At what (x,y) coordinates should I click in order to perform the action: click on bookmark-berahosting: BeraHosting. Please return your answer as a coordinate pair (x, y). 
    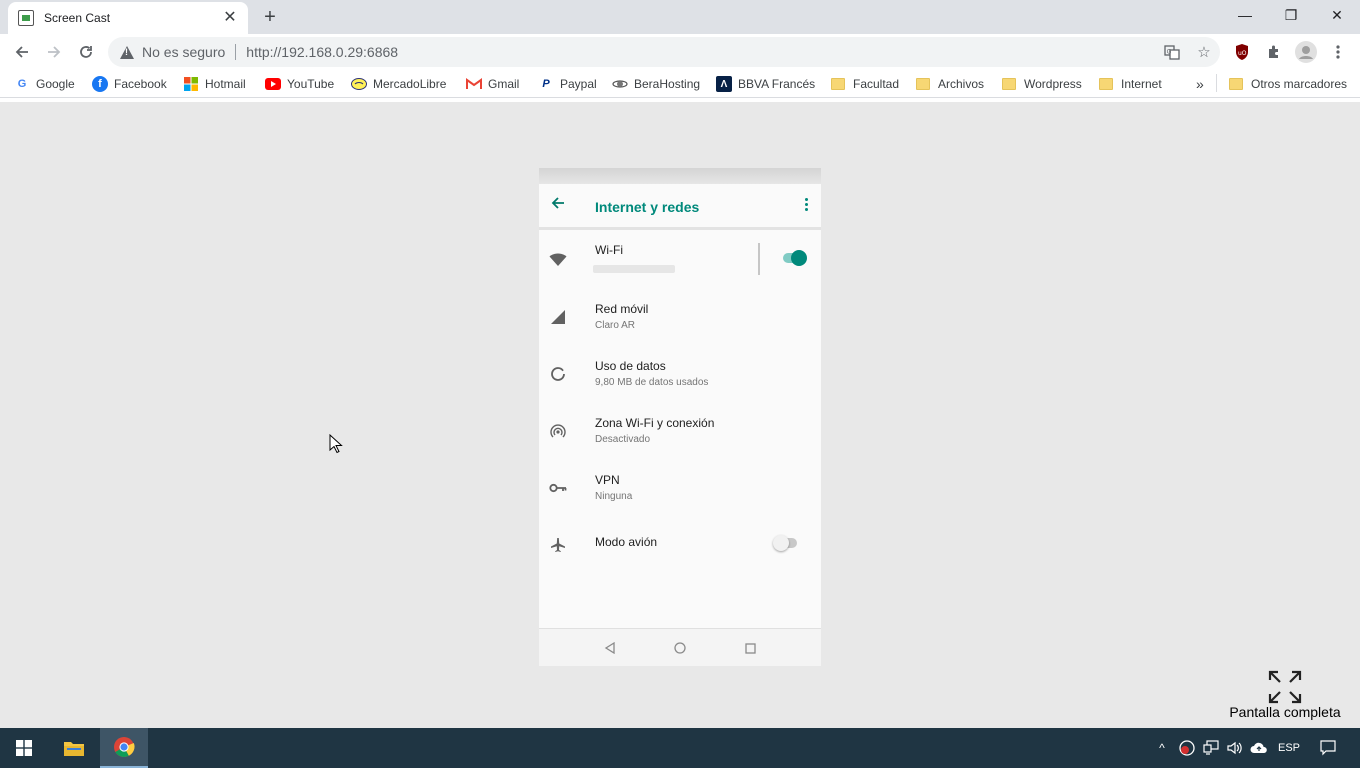
    Looking at the image, I should click on (656, 84).